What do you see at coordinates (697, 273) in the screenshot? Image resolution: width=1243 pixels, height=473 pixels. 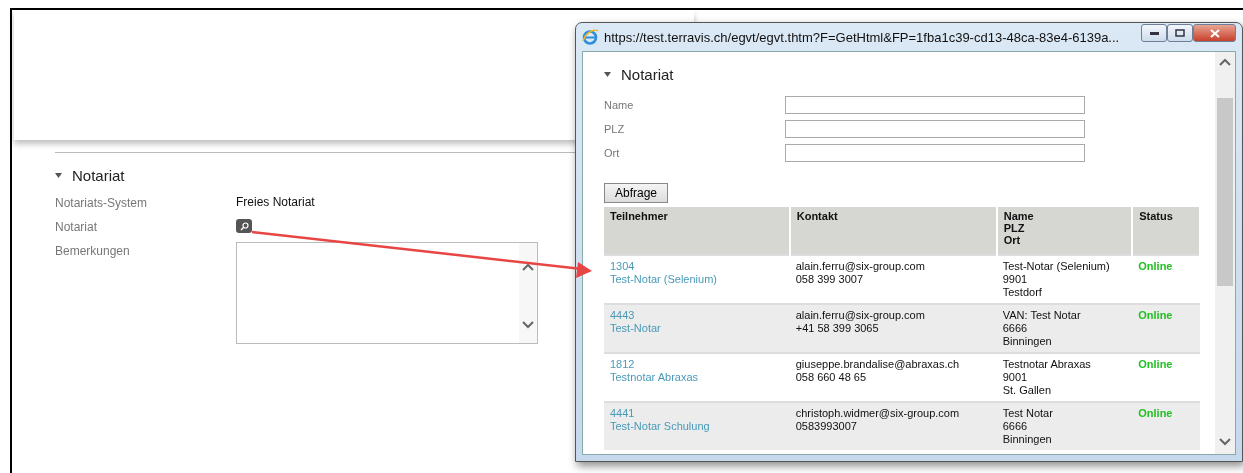 I see `participant-link: 1304 Test-Notar (Selenium)` at bounding box center [697, 273].